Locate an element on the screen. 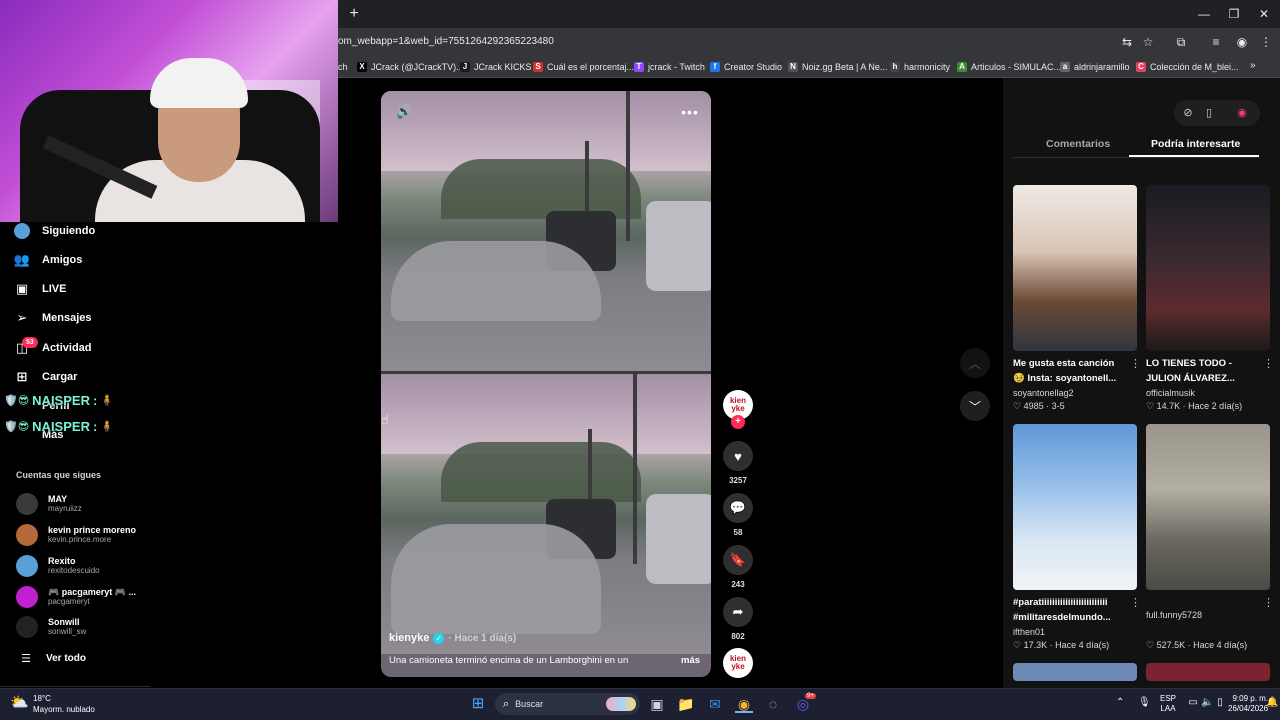 The image size is (1280, 720). taskbar-search: ⌕ Buscar is located at coordinates (567, 704).